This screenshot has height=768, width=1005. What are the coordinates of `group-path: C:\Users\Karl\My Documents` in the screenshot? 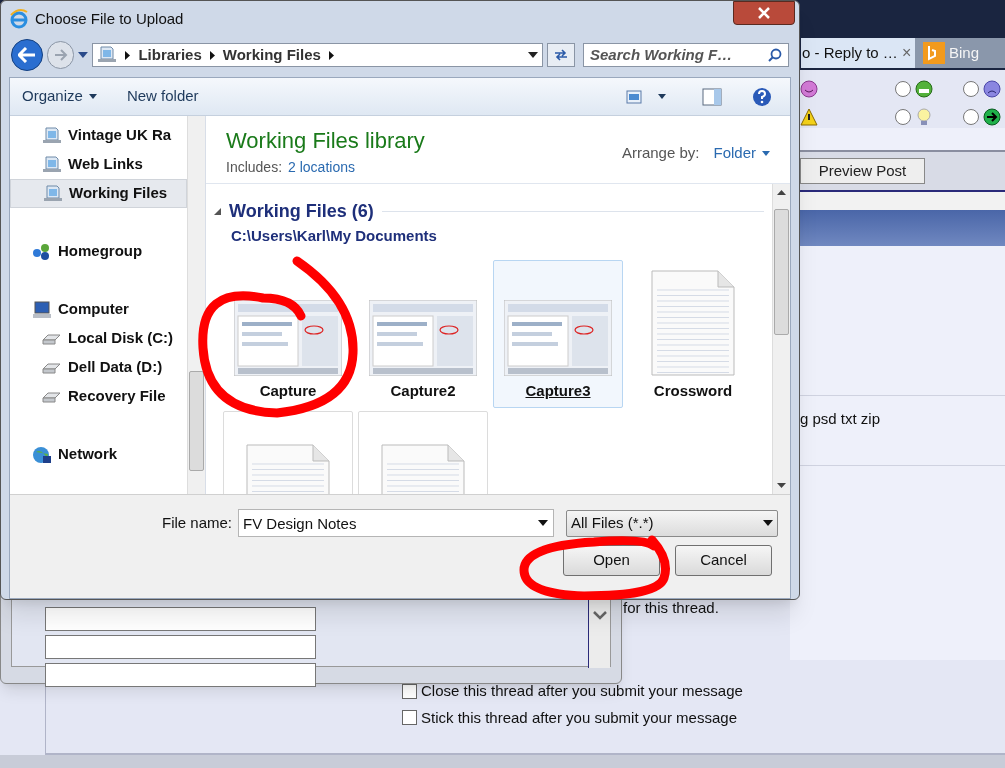 It's located at (334, 236).